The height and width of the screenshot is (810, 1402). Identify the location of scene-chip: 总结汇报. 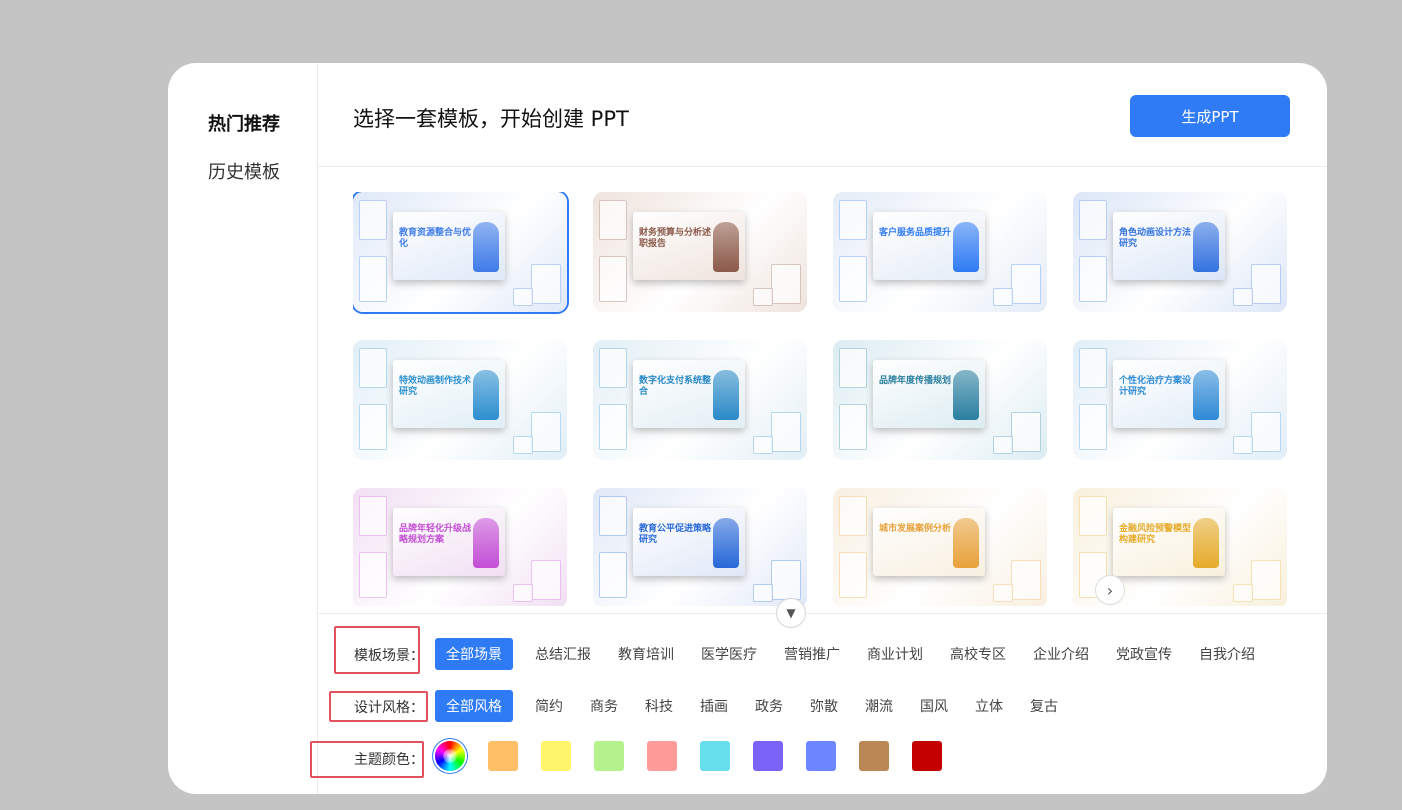
(563, 654).